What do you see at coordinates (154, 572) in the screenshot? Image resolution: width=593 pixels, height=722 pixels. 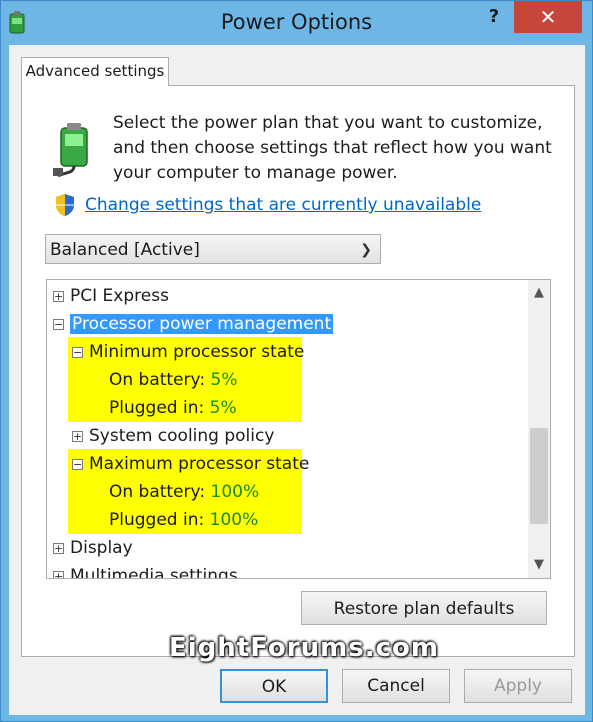 I see `tree-item-label: Multimedia settings` at bounding box center [154, 572].